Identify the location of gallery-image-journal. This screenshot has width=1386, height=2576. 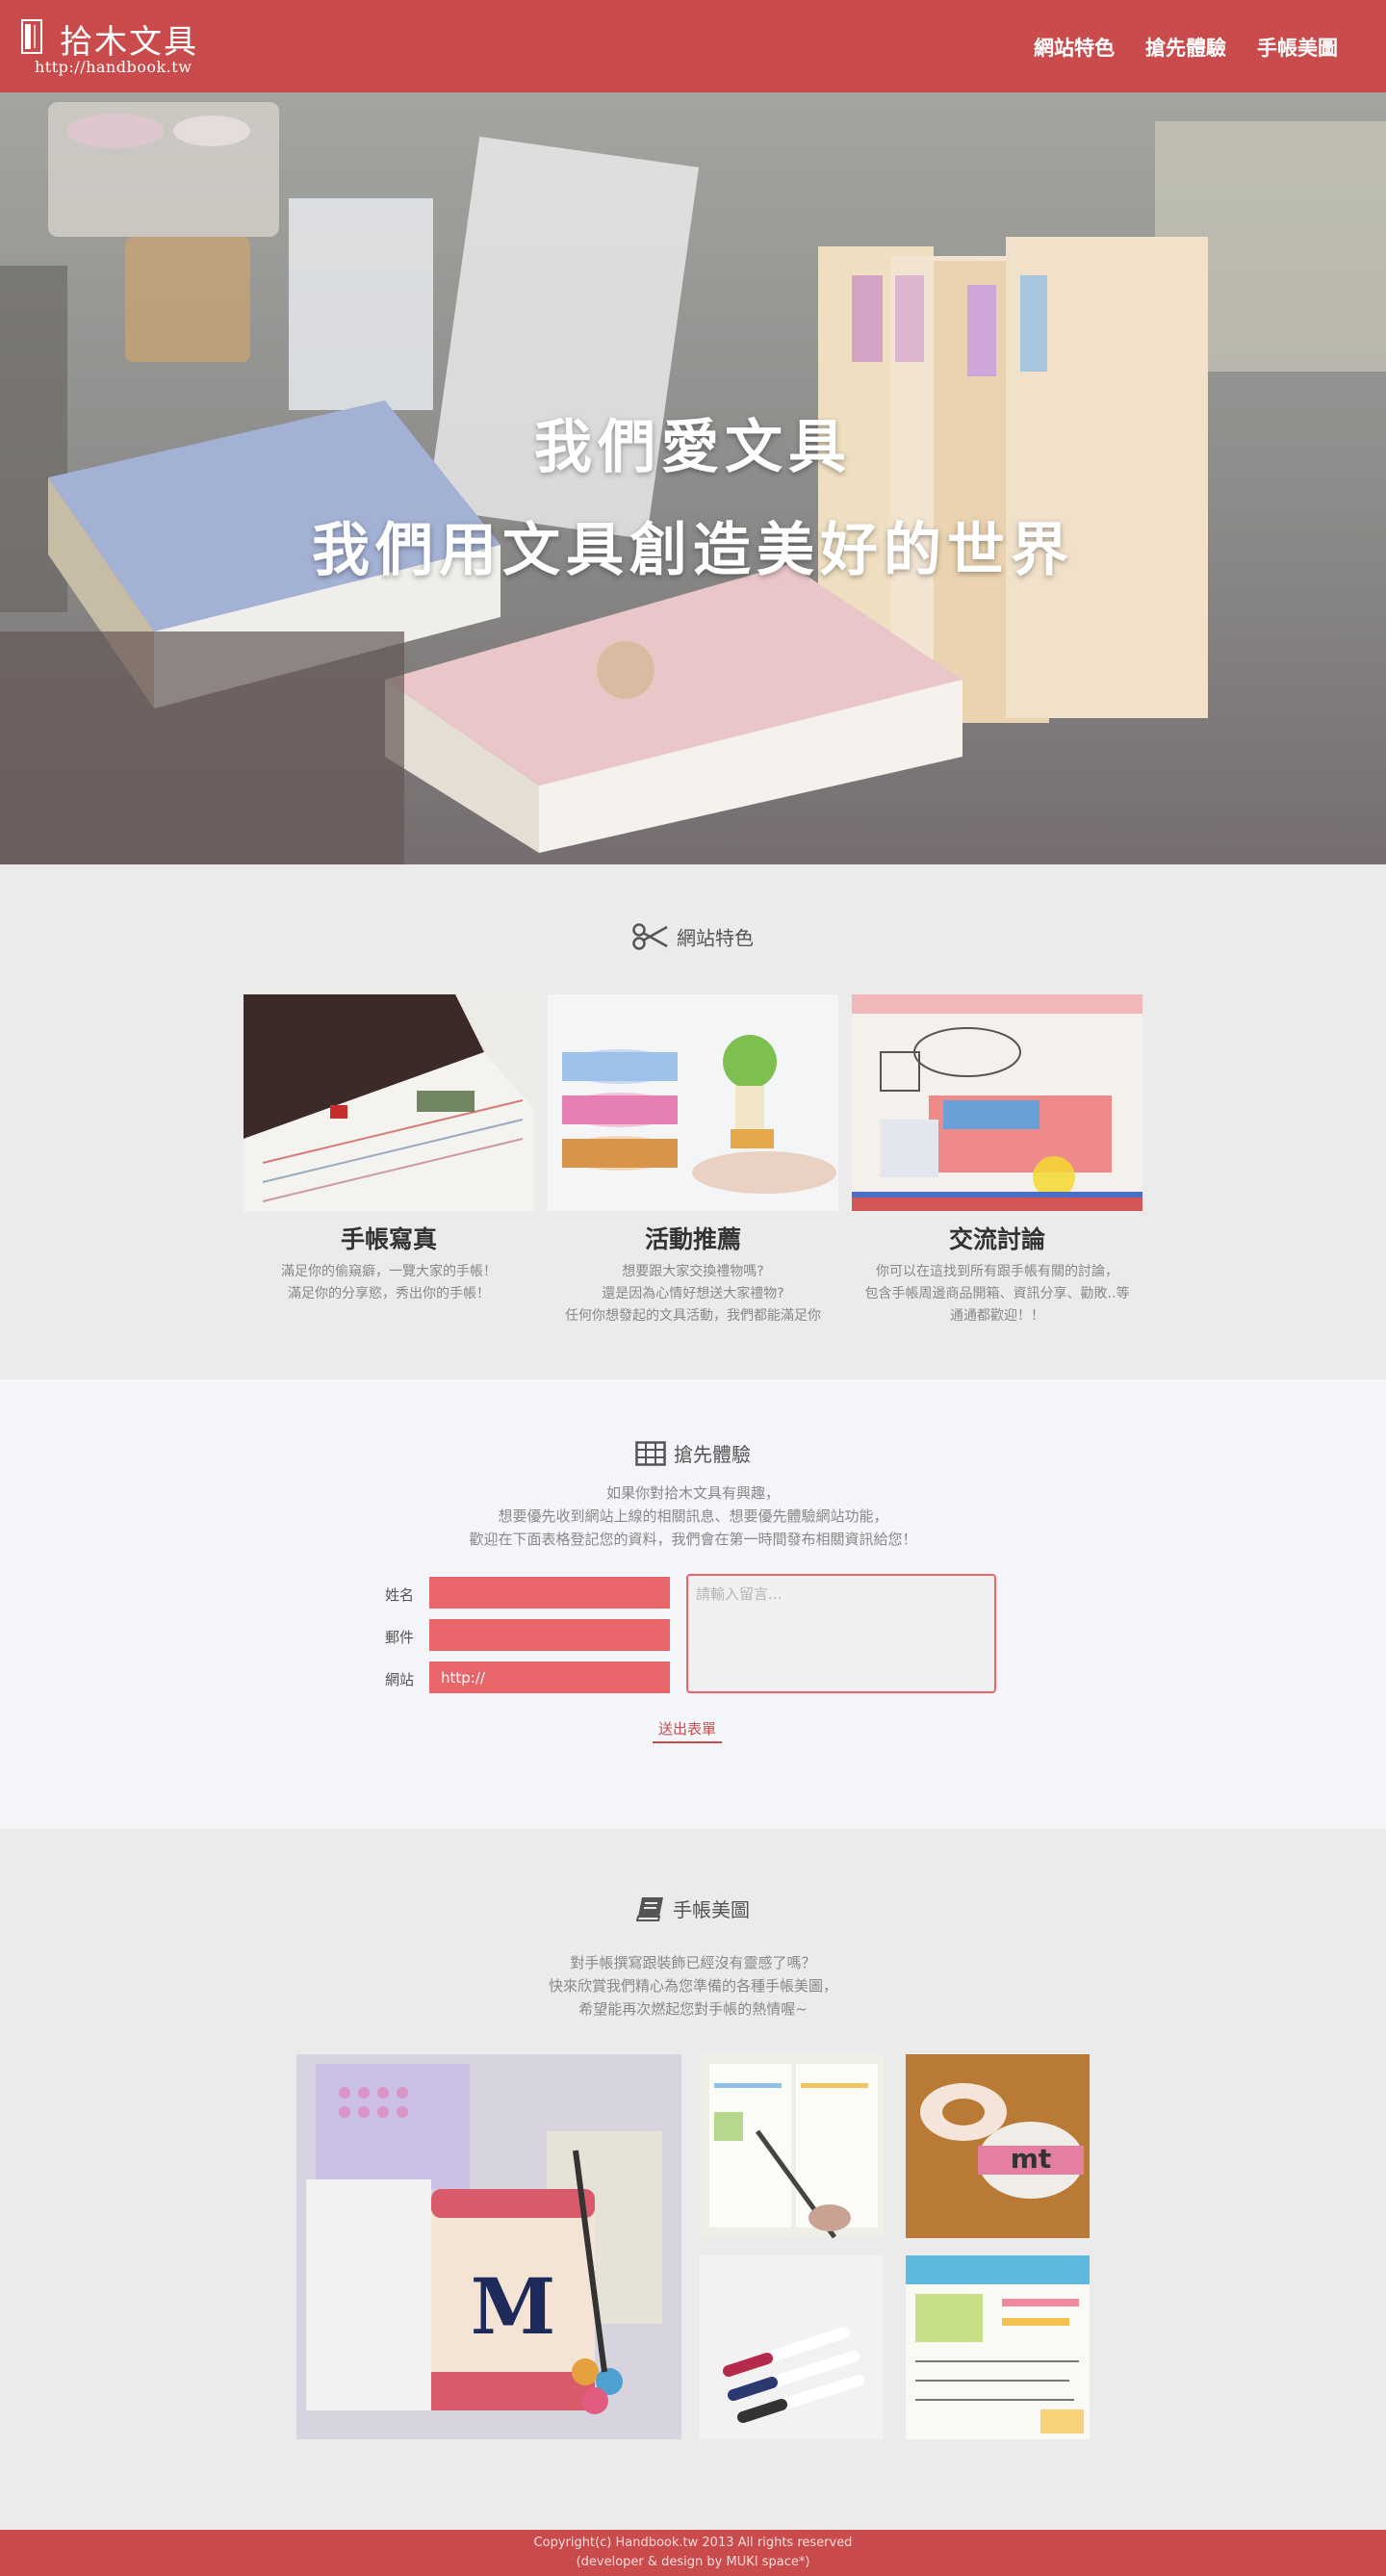
(998, 2347).